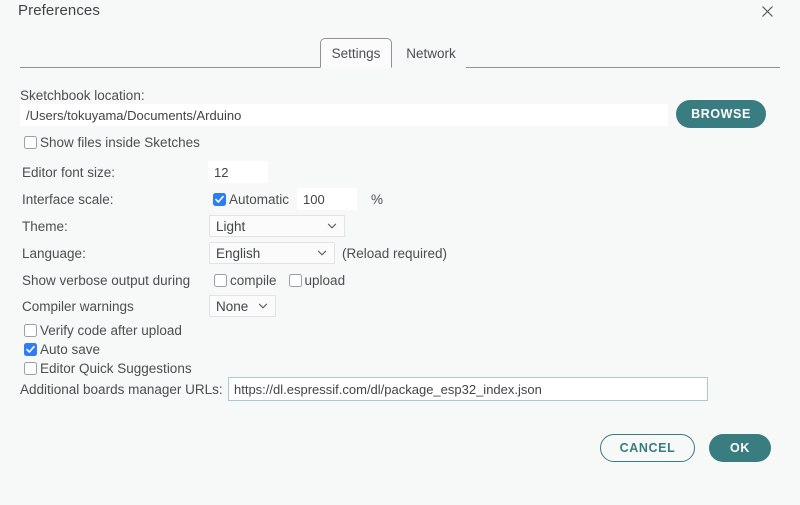  I want to click on tab-network: Network, so click(431, 53).